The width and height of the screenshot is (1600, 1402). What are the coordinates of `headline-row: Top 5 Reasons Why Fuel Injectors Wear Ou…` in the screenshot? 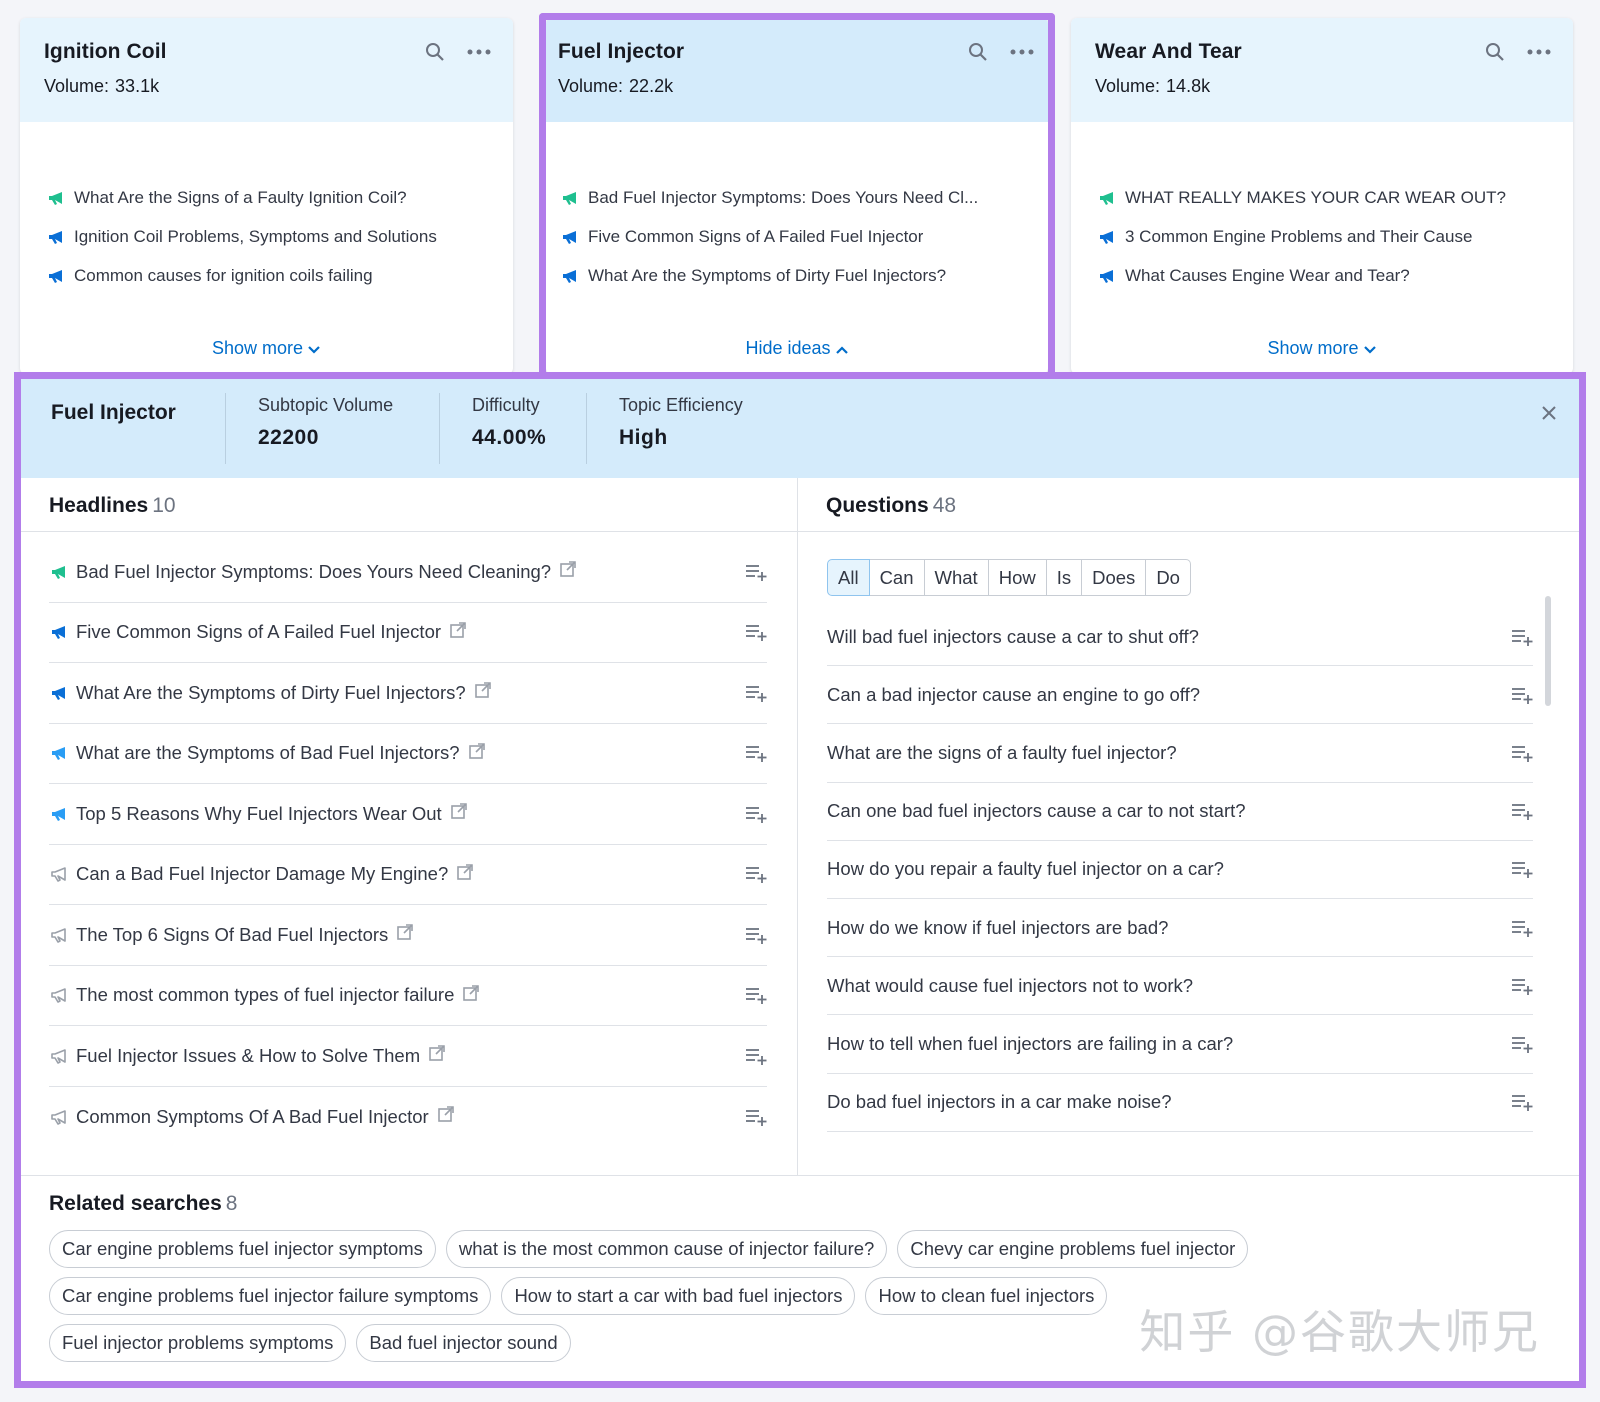 It's located at (408, 814).